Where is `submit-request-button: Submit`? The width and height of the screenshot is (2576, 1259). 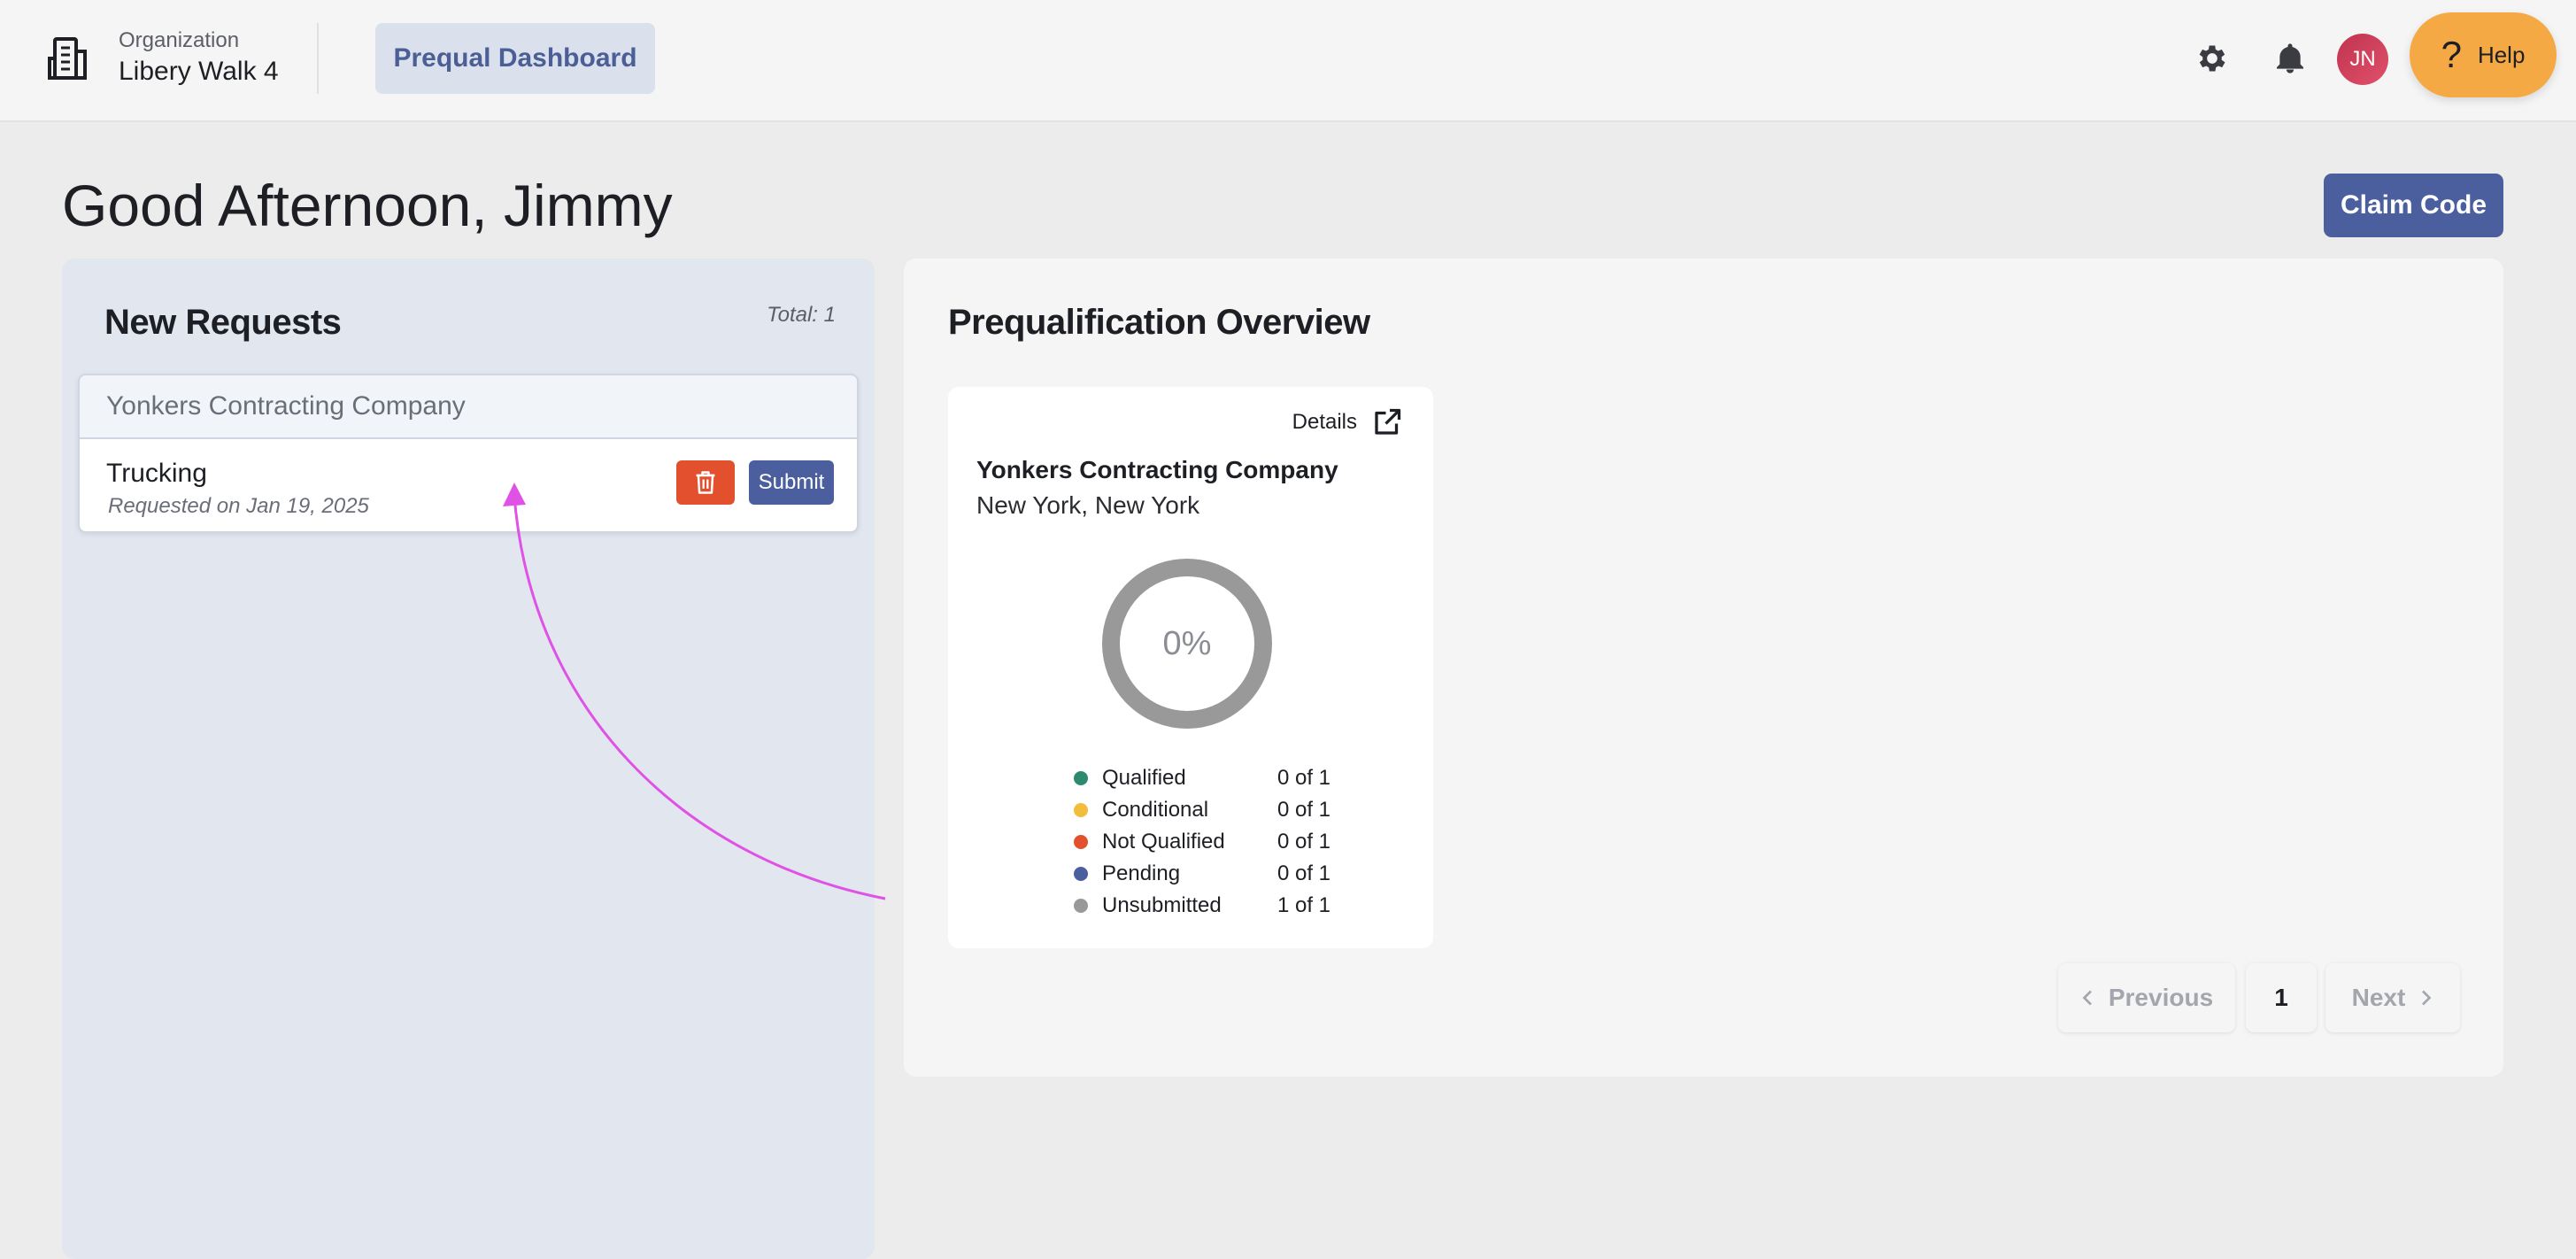
submit-request-button: Submit is located at coordinates (791, 483).